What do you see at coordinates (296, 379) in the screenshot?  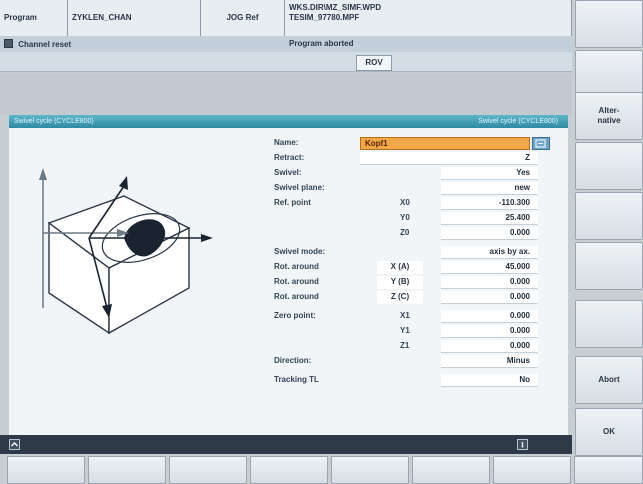 I see `tracking-tl-label: Tracking TL` at bounding box center [296, 379].